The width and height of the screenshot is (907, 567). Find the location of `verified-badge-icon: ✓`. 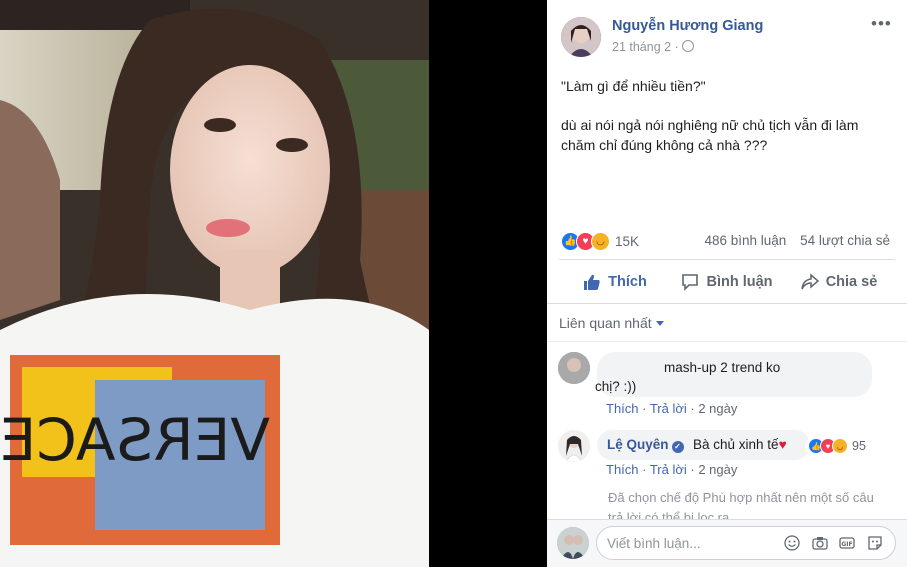

verified-badge-icon: ✓ is located at coordinates (677, 447).